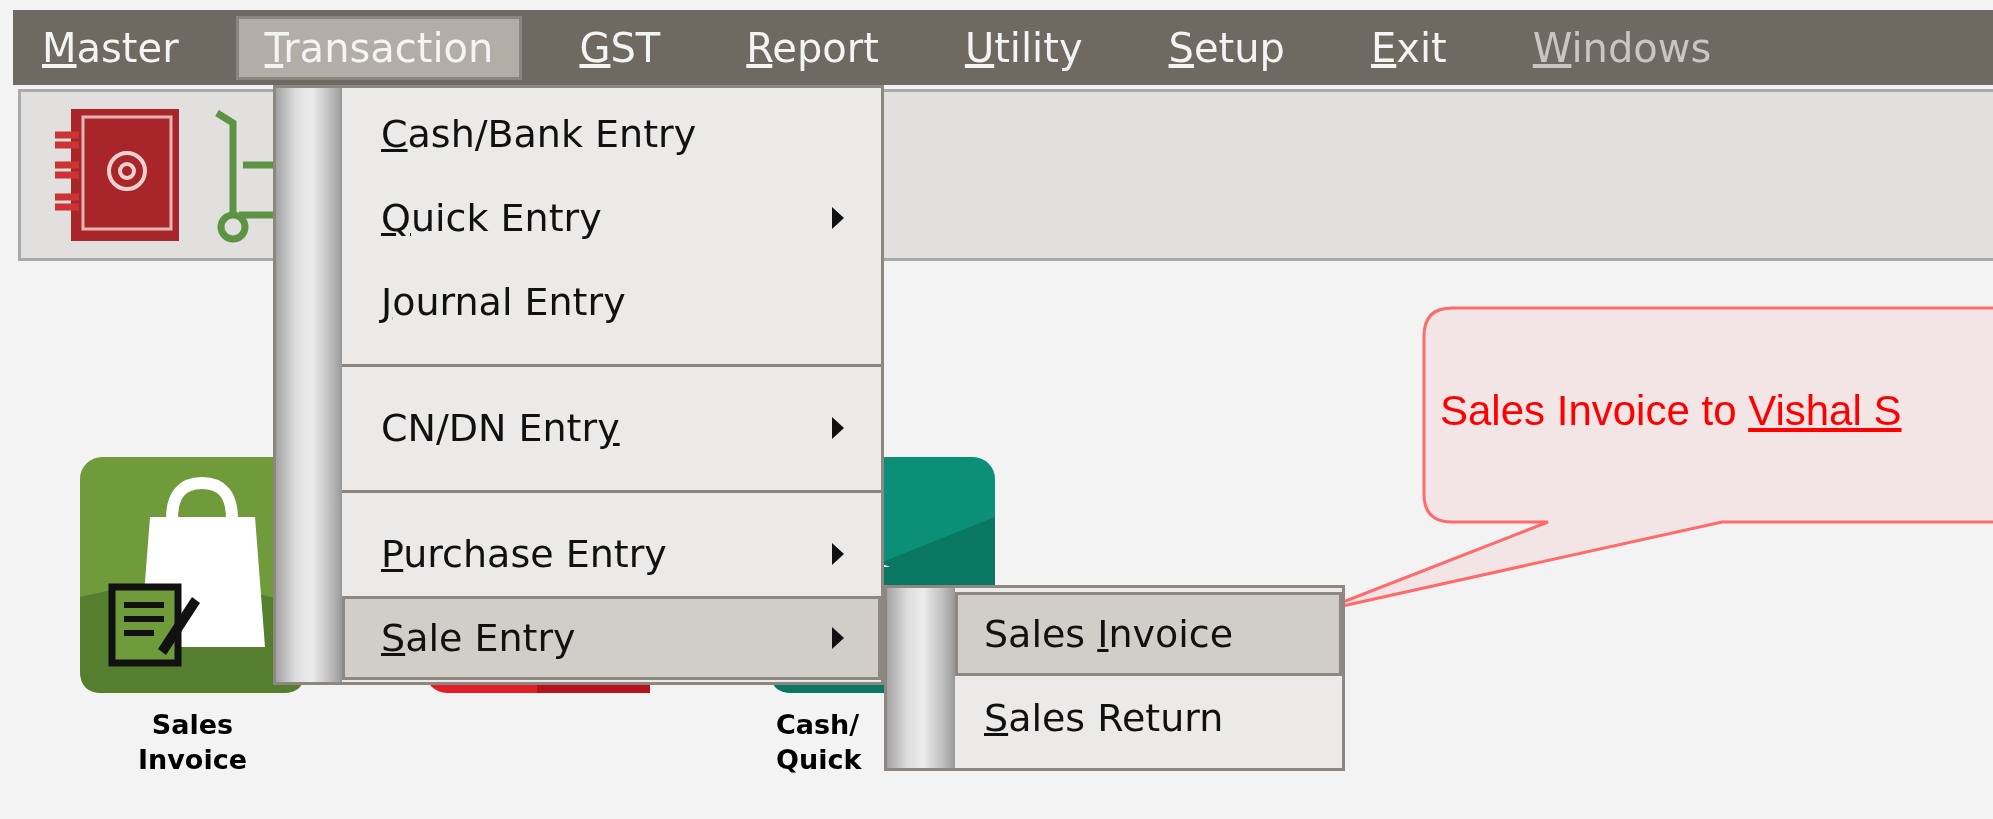 The width and height of the screenshot is (1993, 819). I want to click on tile-label: Cash/ Quick, so click(819, 743).